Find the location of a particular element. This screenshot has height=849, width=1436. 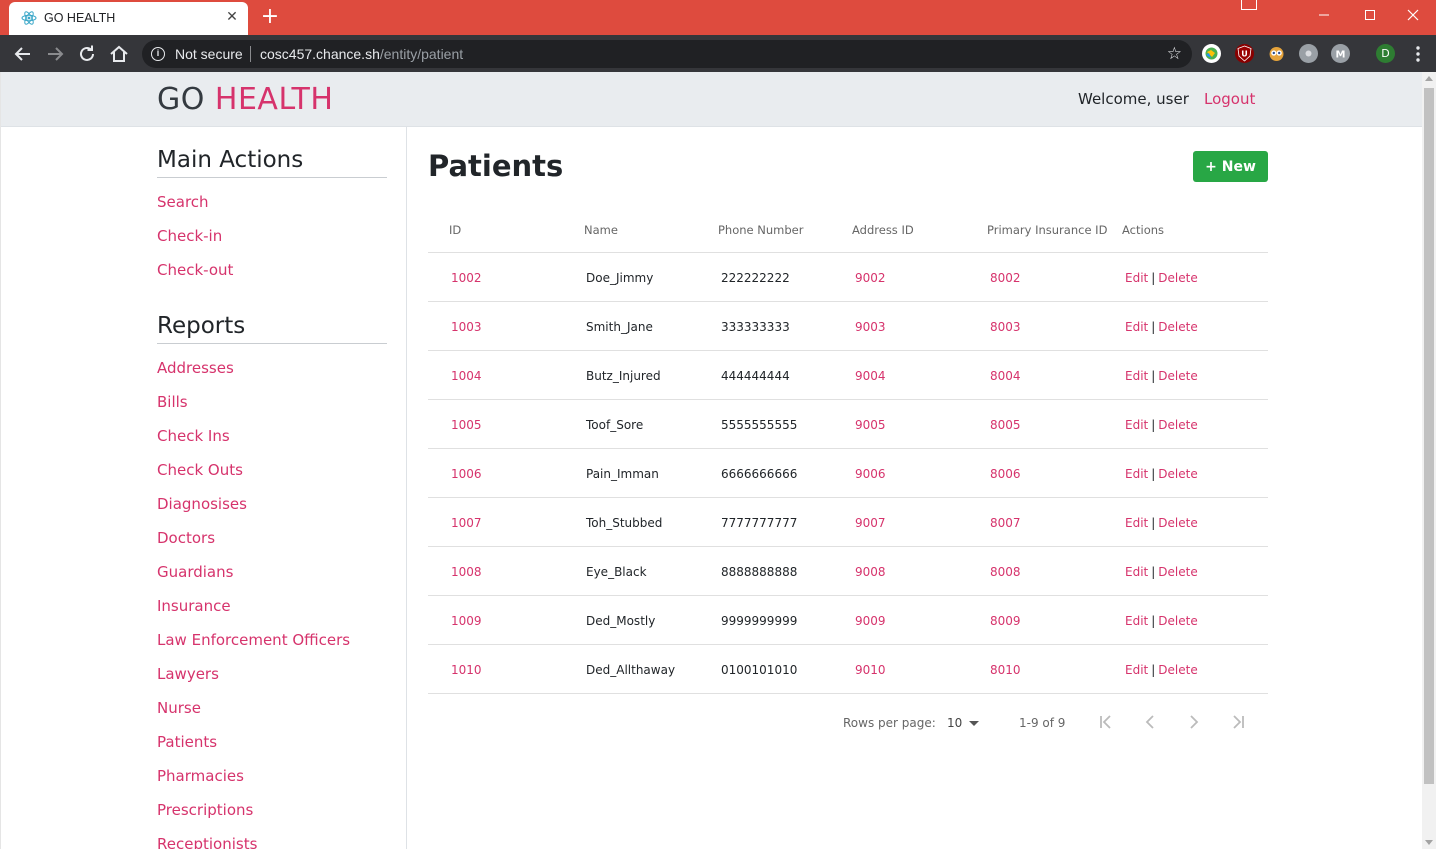

sidebar-item-law-enforcement-officers: Law Enforcement Officers is located at coordinates (253, 640).